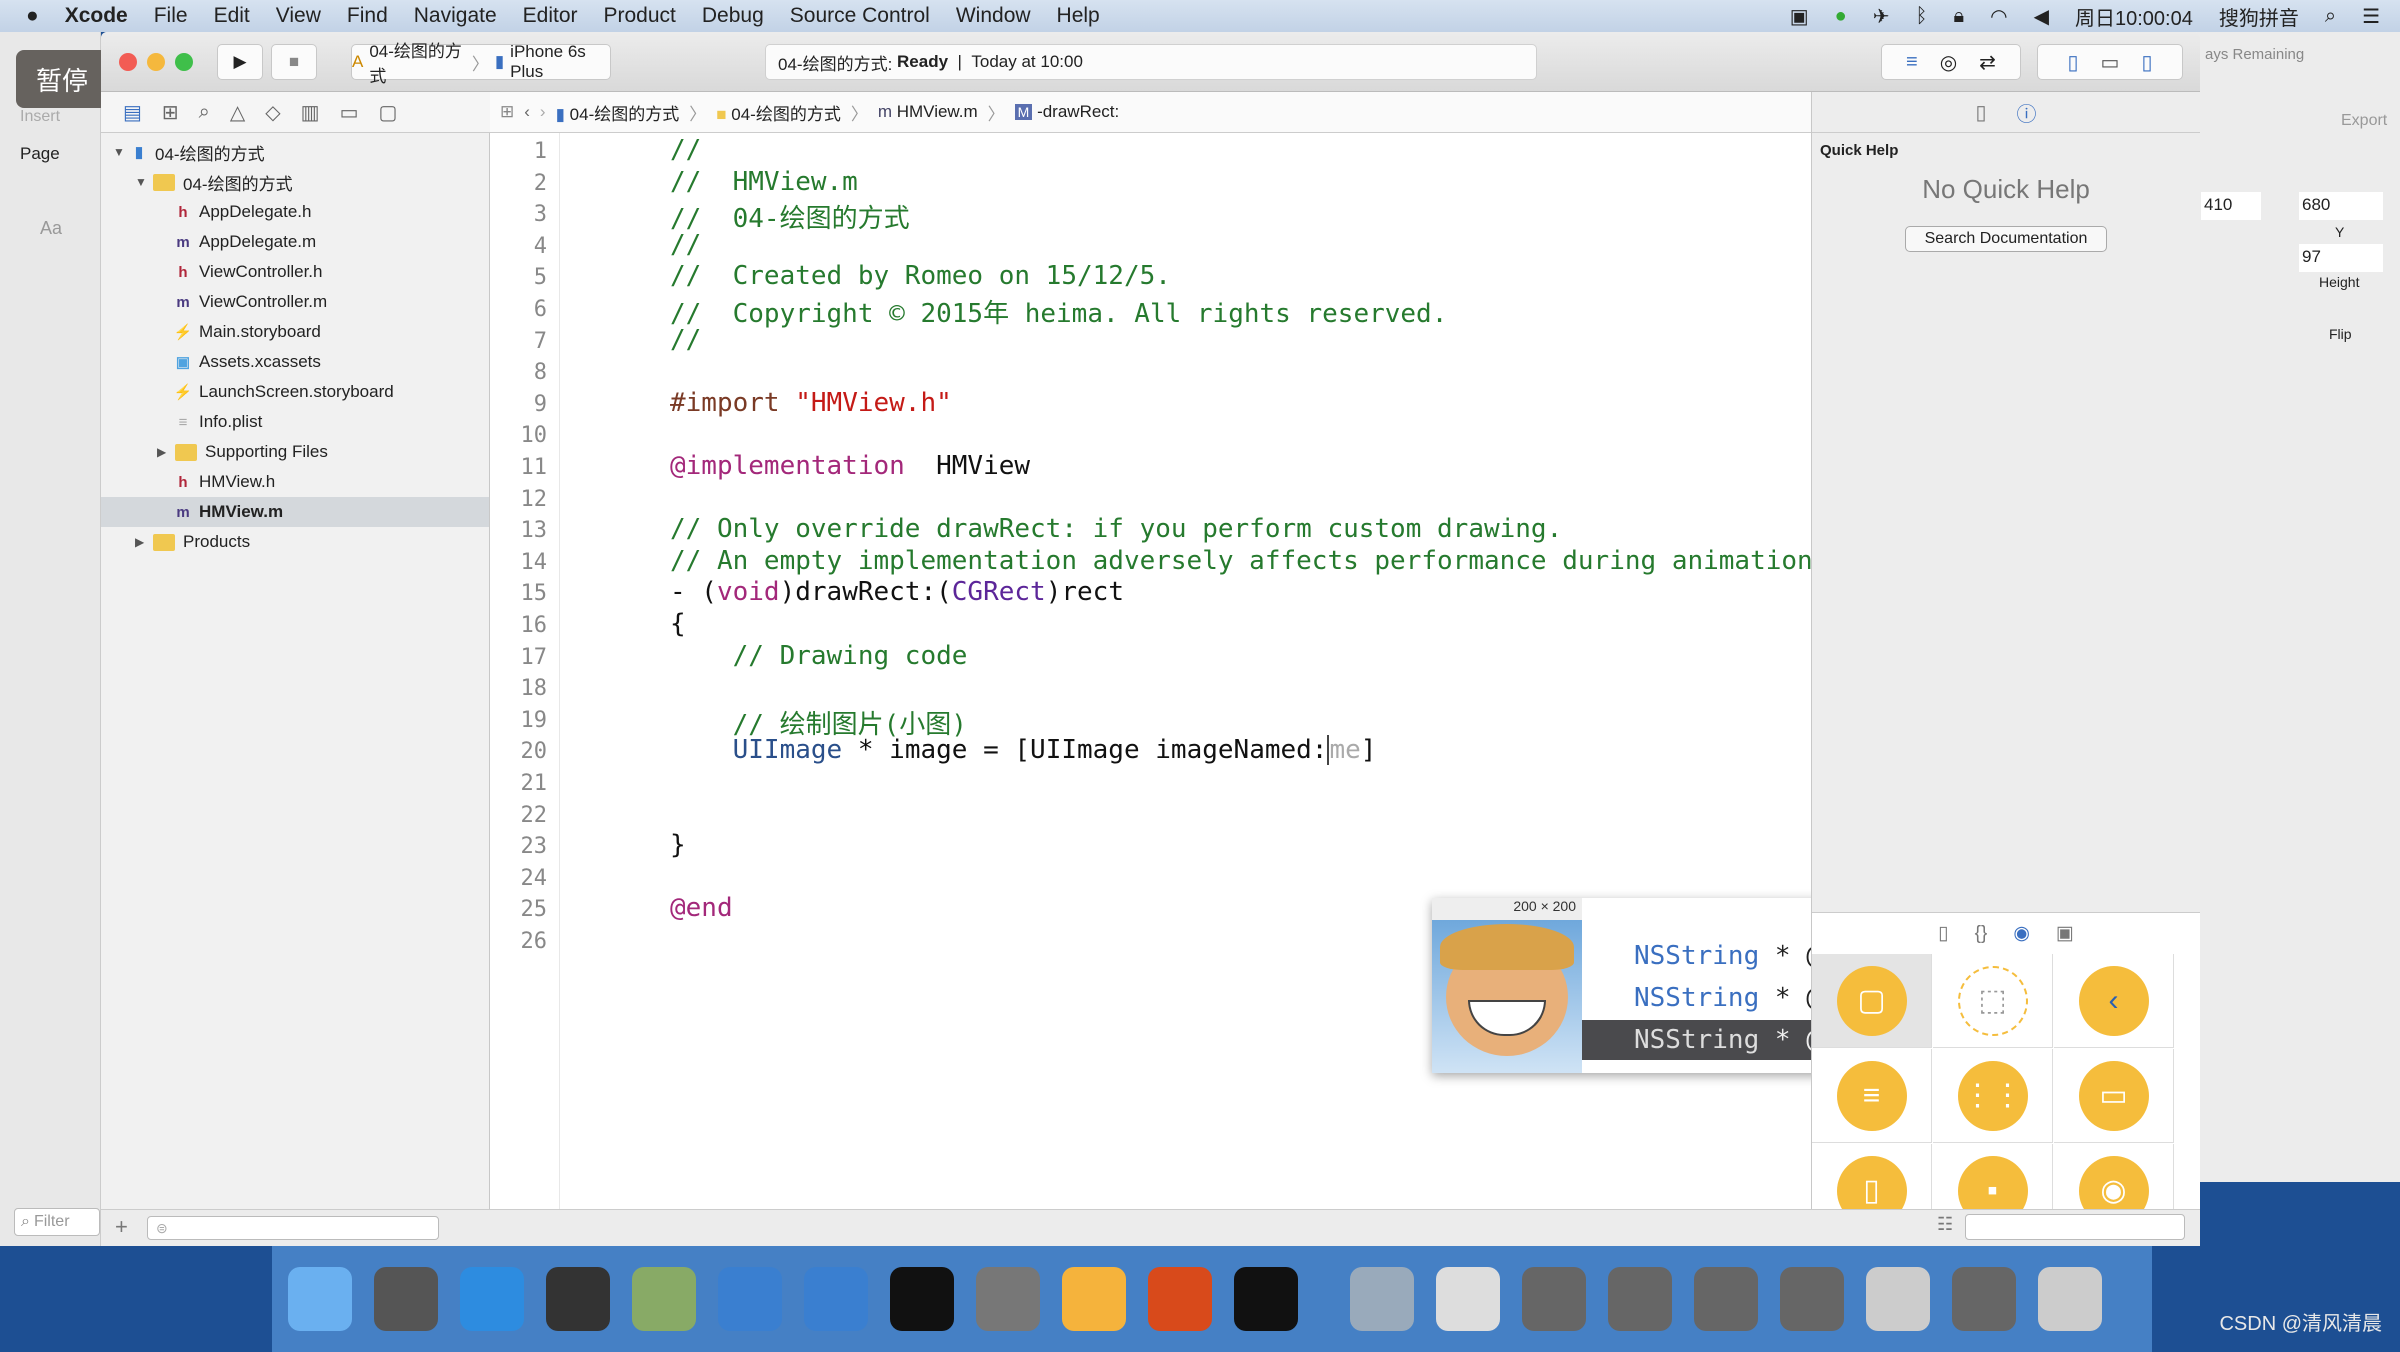  What do you see at coordinates (922, 1299) in the screenshot?
I see `dock-terminal-icon` at bounding box center [922, 1299].